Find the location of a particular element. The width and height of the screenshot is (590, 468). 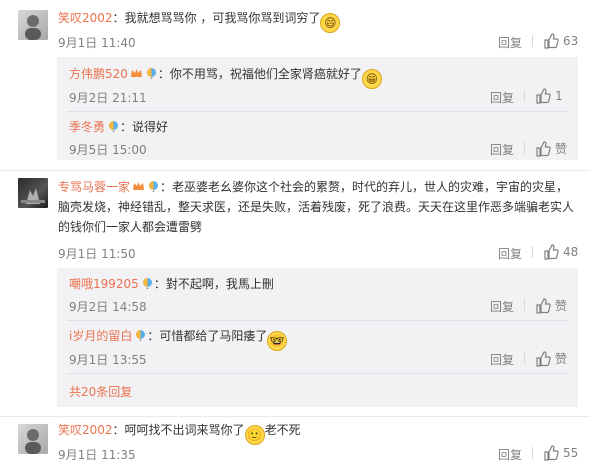

comment-time: 9月1日 11:35 is located at coordinates (97, 455).